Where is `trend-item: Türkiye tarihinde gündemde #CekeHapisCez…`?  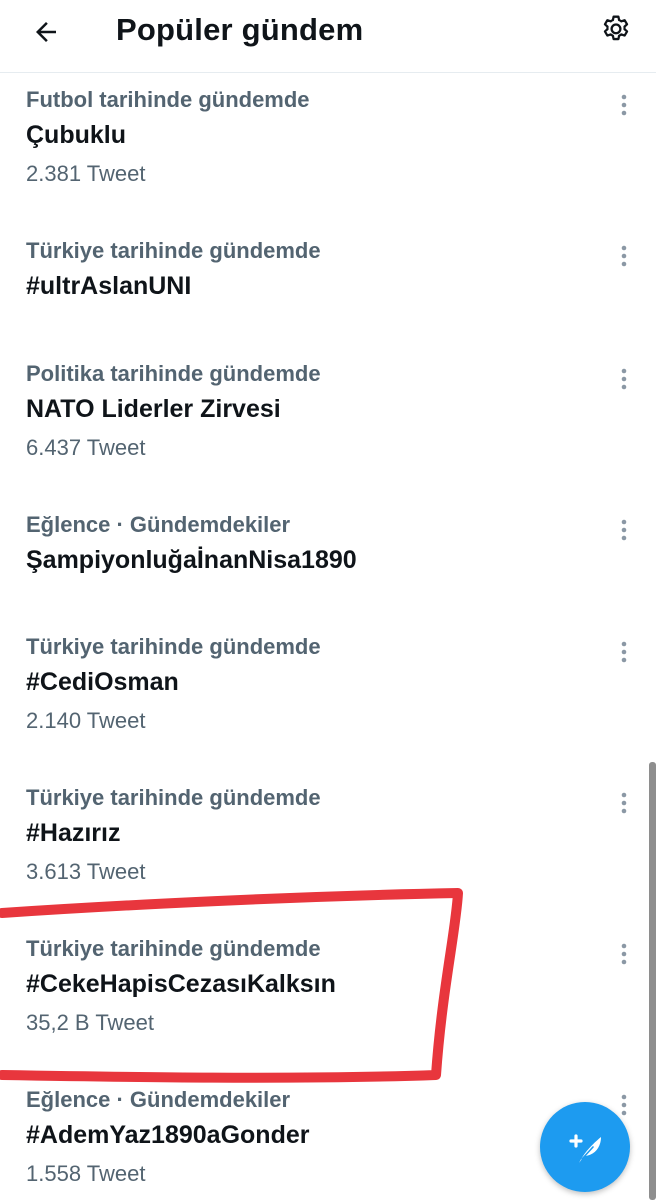 trend-item: Türkiye tarihinde gündemde #CekeHapisCez… is located at coordinates (328, 1001).